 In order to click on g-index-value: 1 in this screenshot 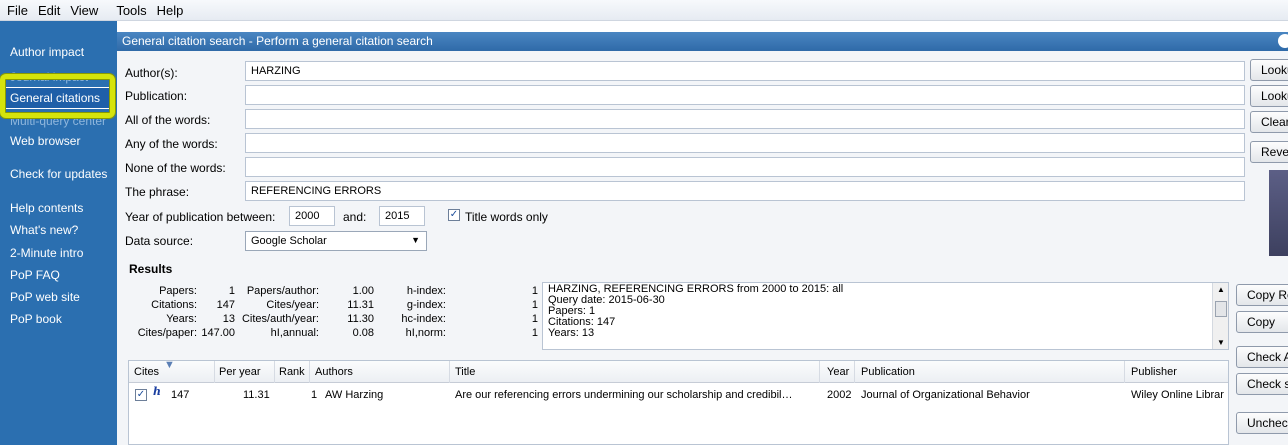, I will do `click(534, 305)`.